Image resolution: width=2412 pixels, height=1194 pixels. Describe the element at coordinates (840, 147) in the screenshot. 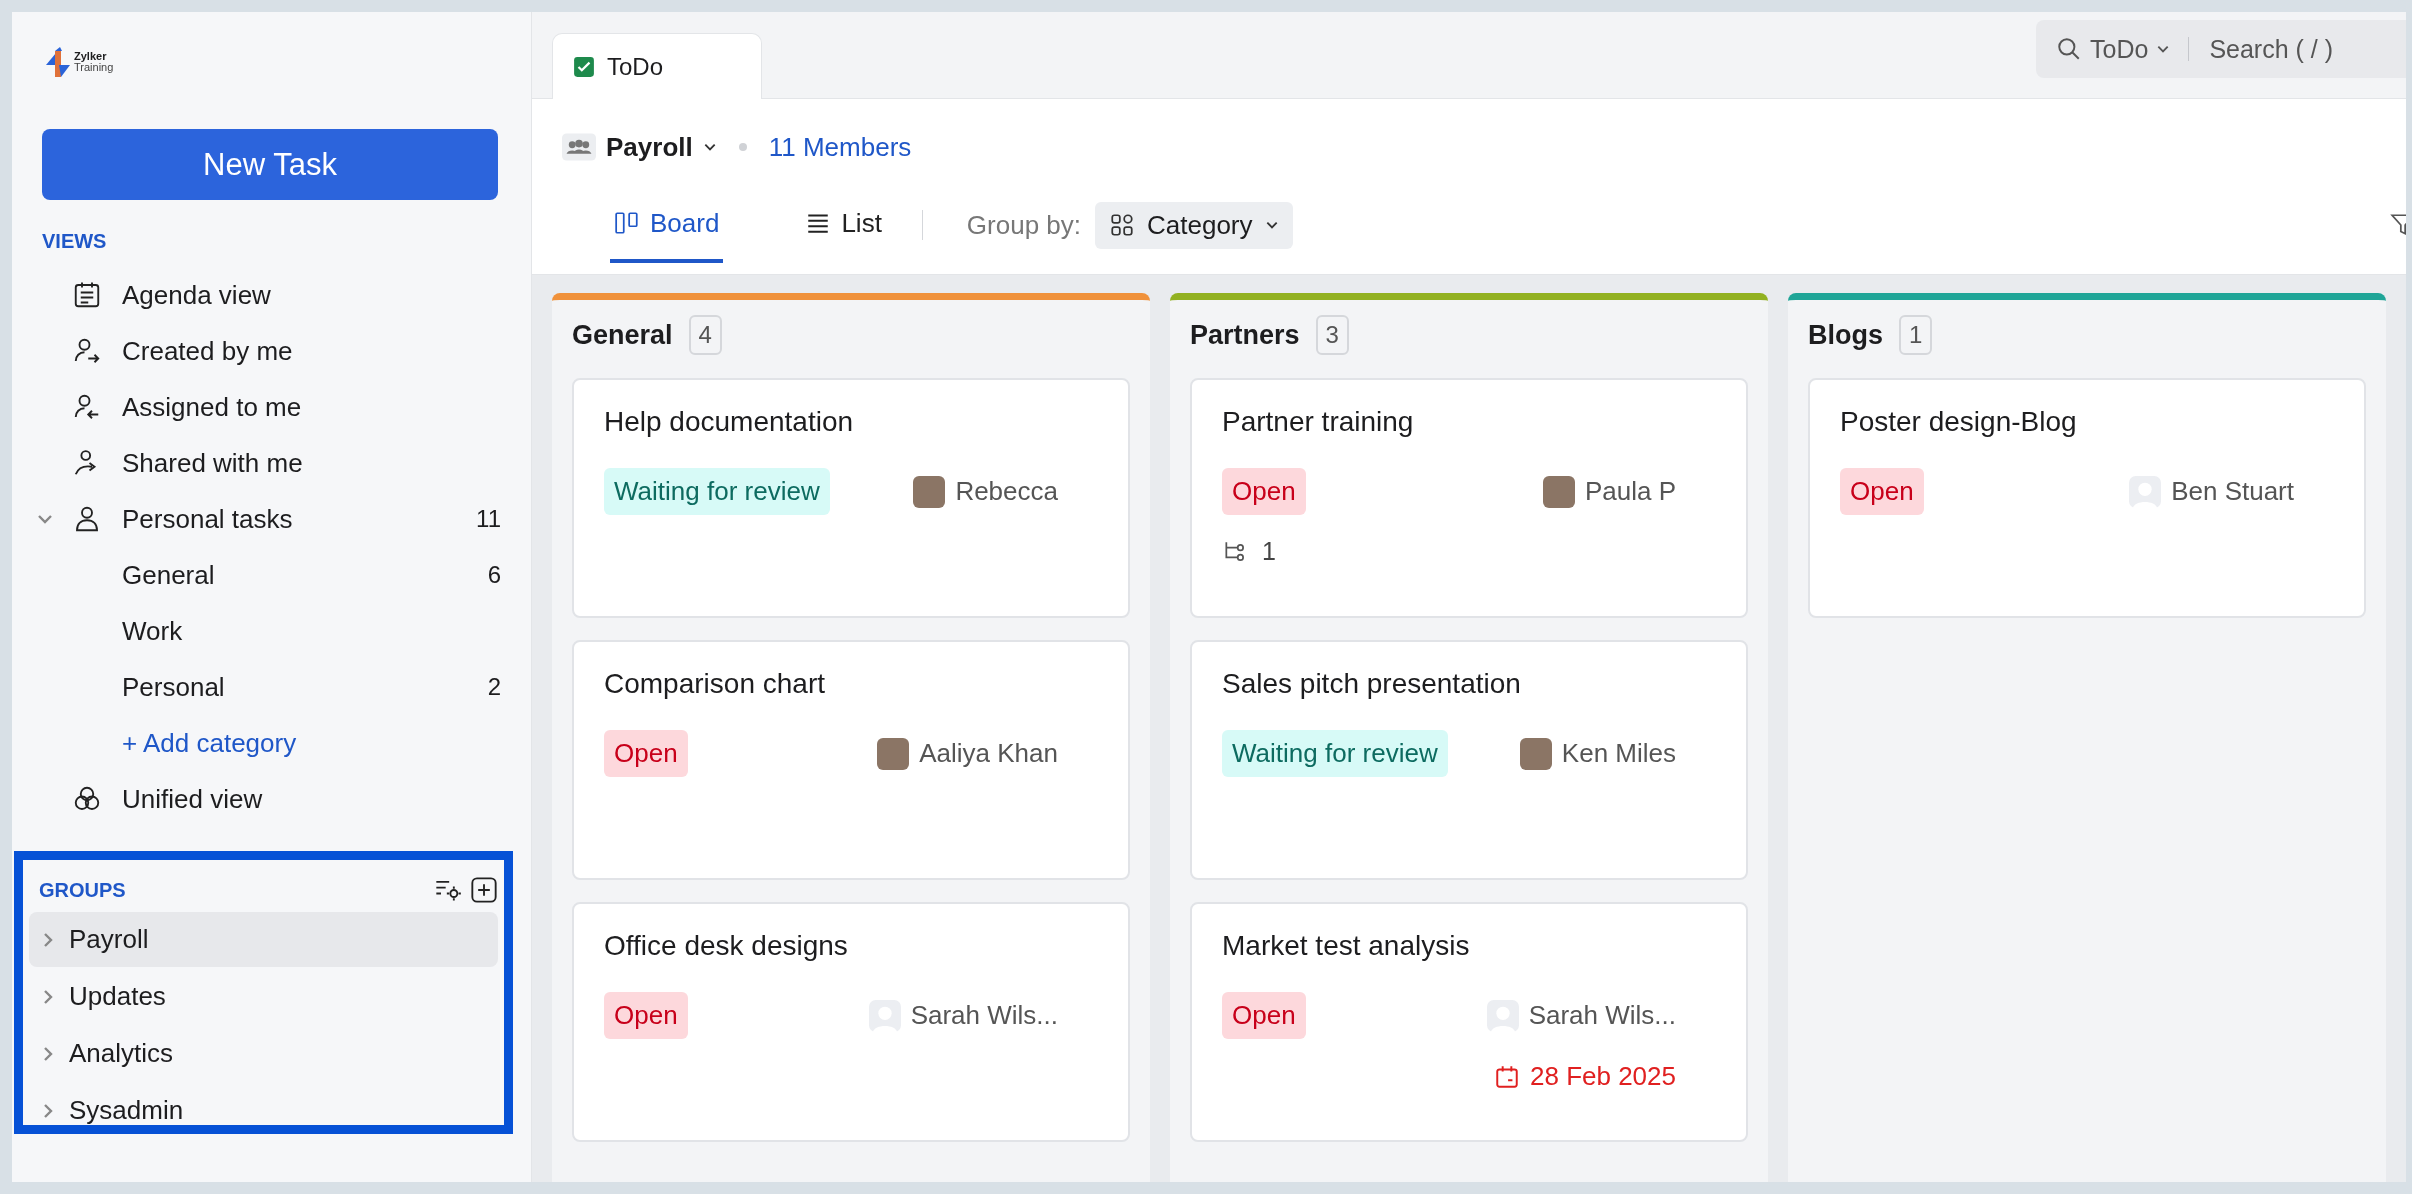

I see `members-link: 11 Members` at that location.